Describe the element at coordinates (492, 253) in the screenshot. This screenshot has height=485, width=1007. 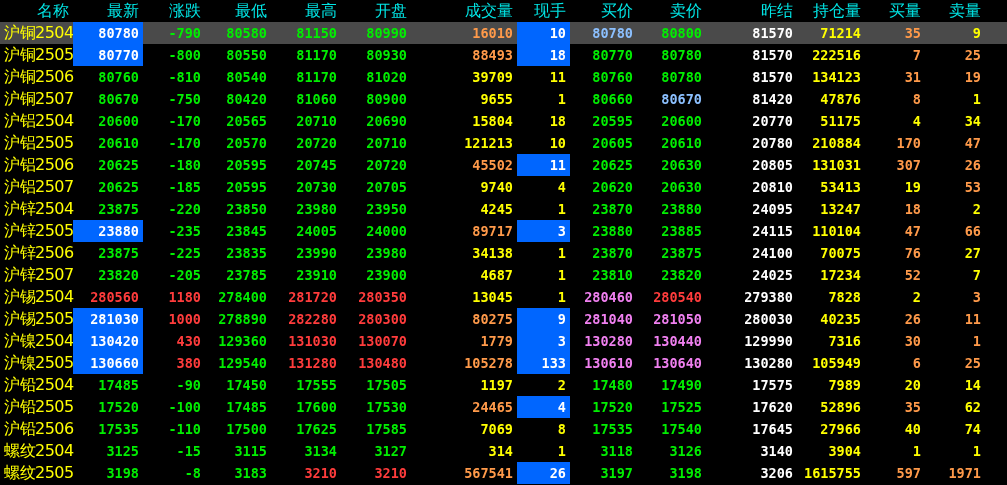
I see `table-cell: 34138` at that location.